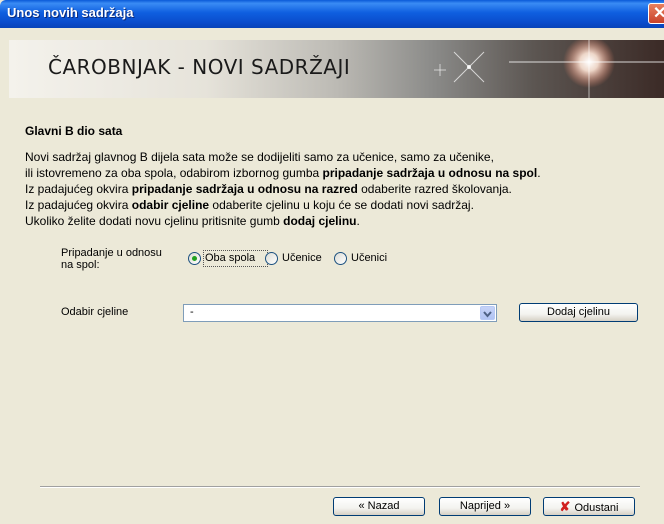 This screenshot has height=524, width=664. Describe the element at coordinates (74, 131) in the screenshot. I see `section-heading: Glavni B dio sata` at that location.